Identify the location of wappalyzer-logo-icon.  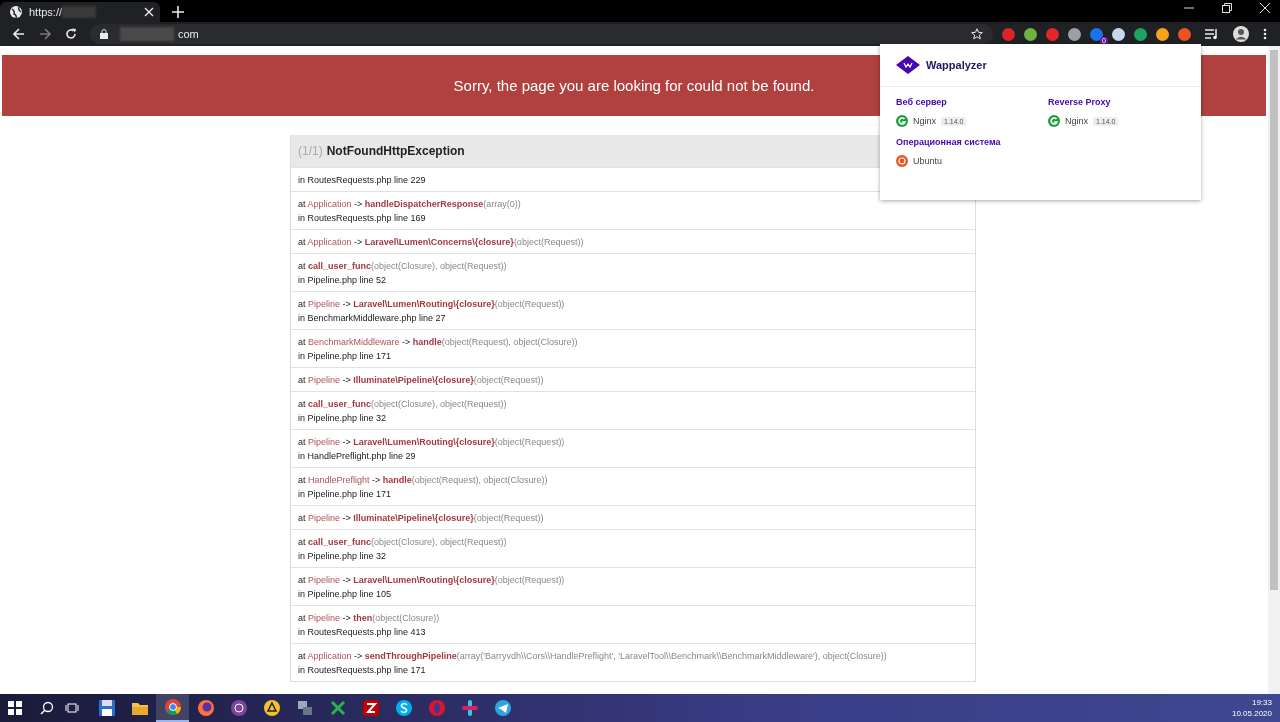
(908, 65).